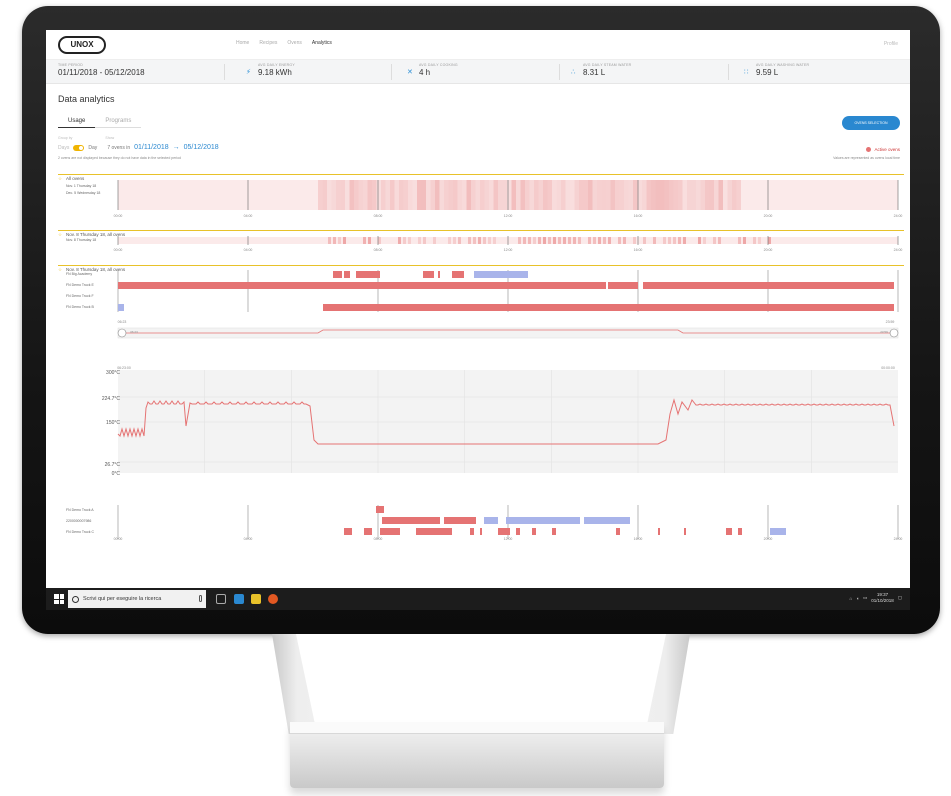 This screenshot has width=951, height=796. Describe the element at coordinates (137, 599) in the screenshot. I see `taskbar-search: Scrivi qui per eseguire la ricerca` at that location.